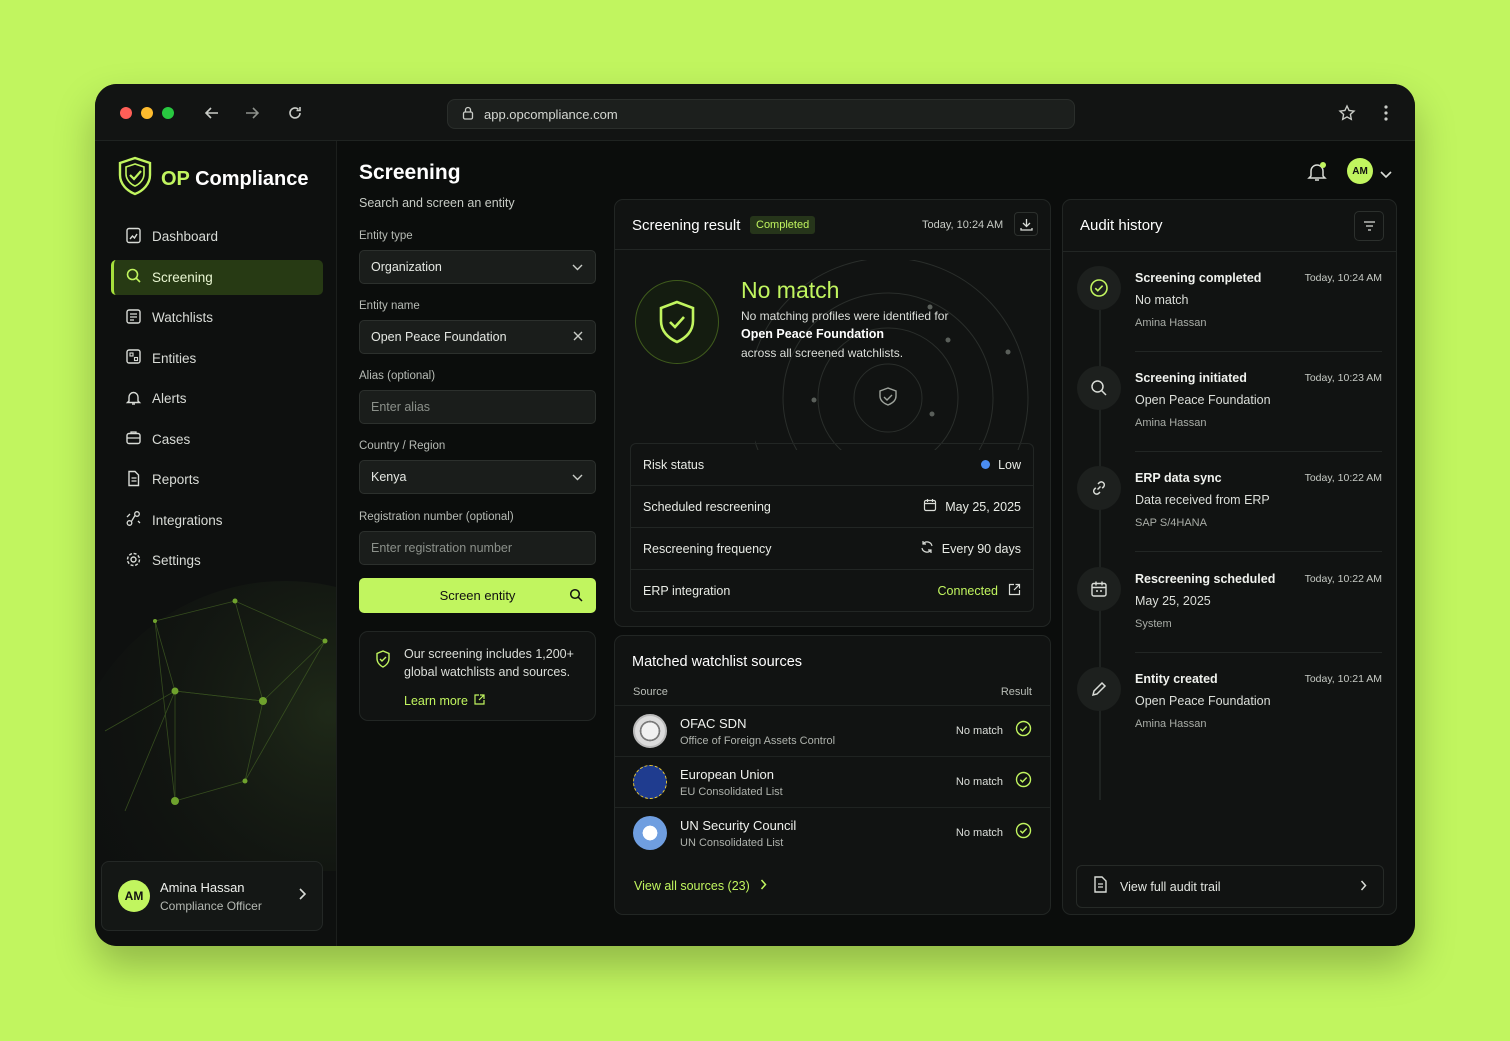  What do you see at coordinates (713, 723) in the screenshot?
I see `source-name: OFAC SDN` at bounding box center [713, 723].